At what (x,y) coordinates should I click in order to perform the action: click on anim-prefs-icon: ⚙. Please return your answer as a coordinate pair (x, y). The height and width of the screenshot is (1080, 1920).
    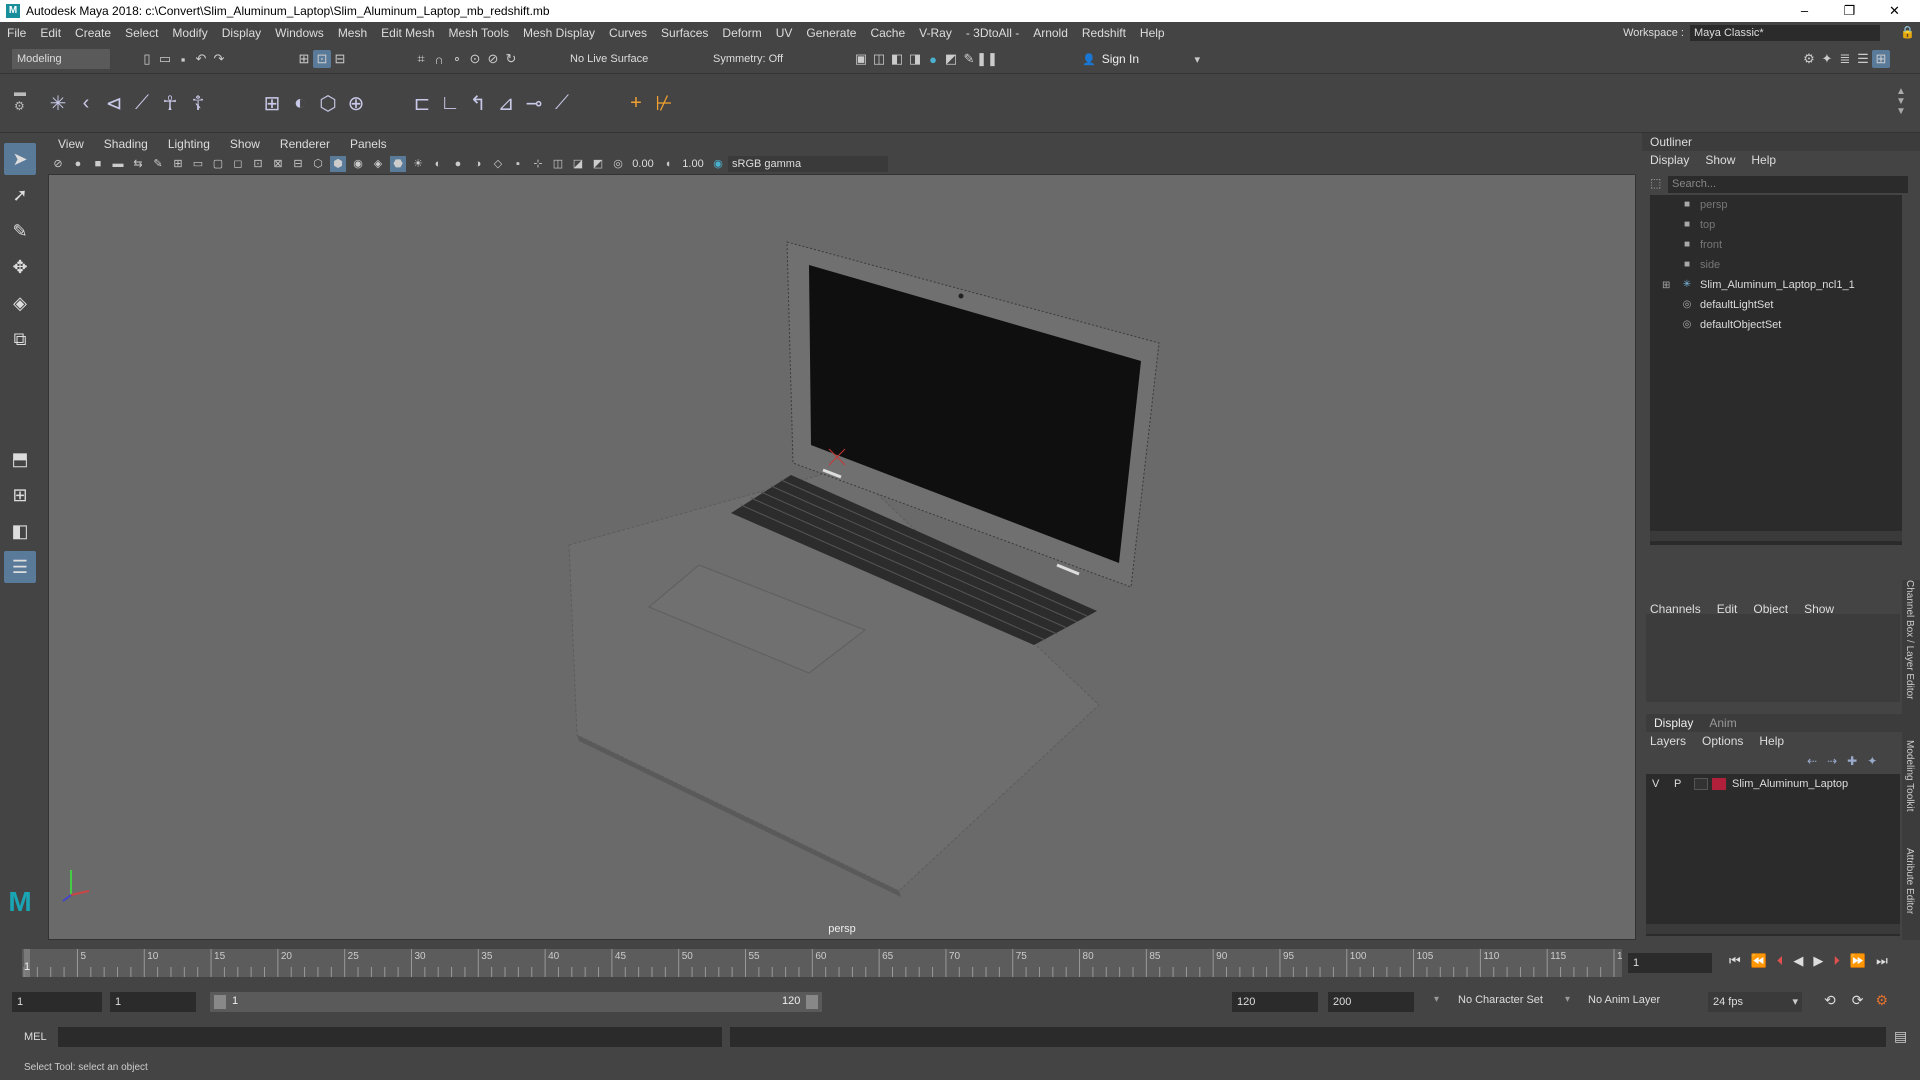
    Looking at the image, I should click on (1881, 1000).